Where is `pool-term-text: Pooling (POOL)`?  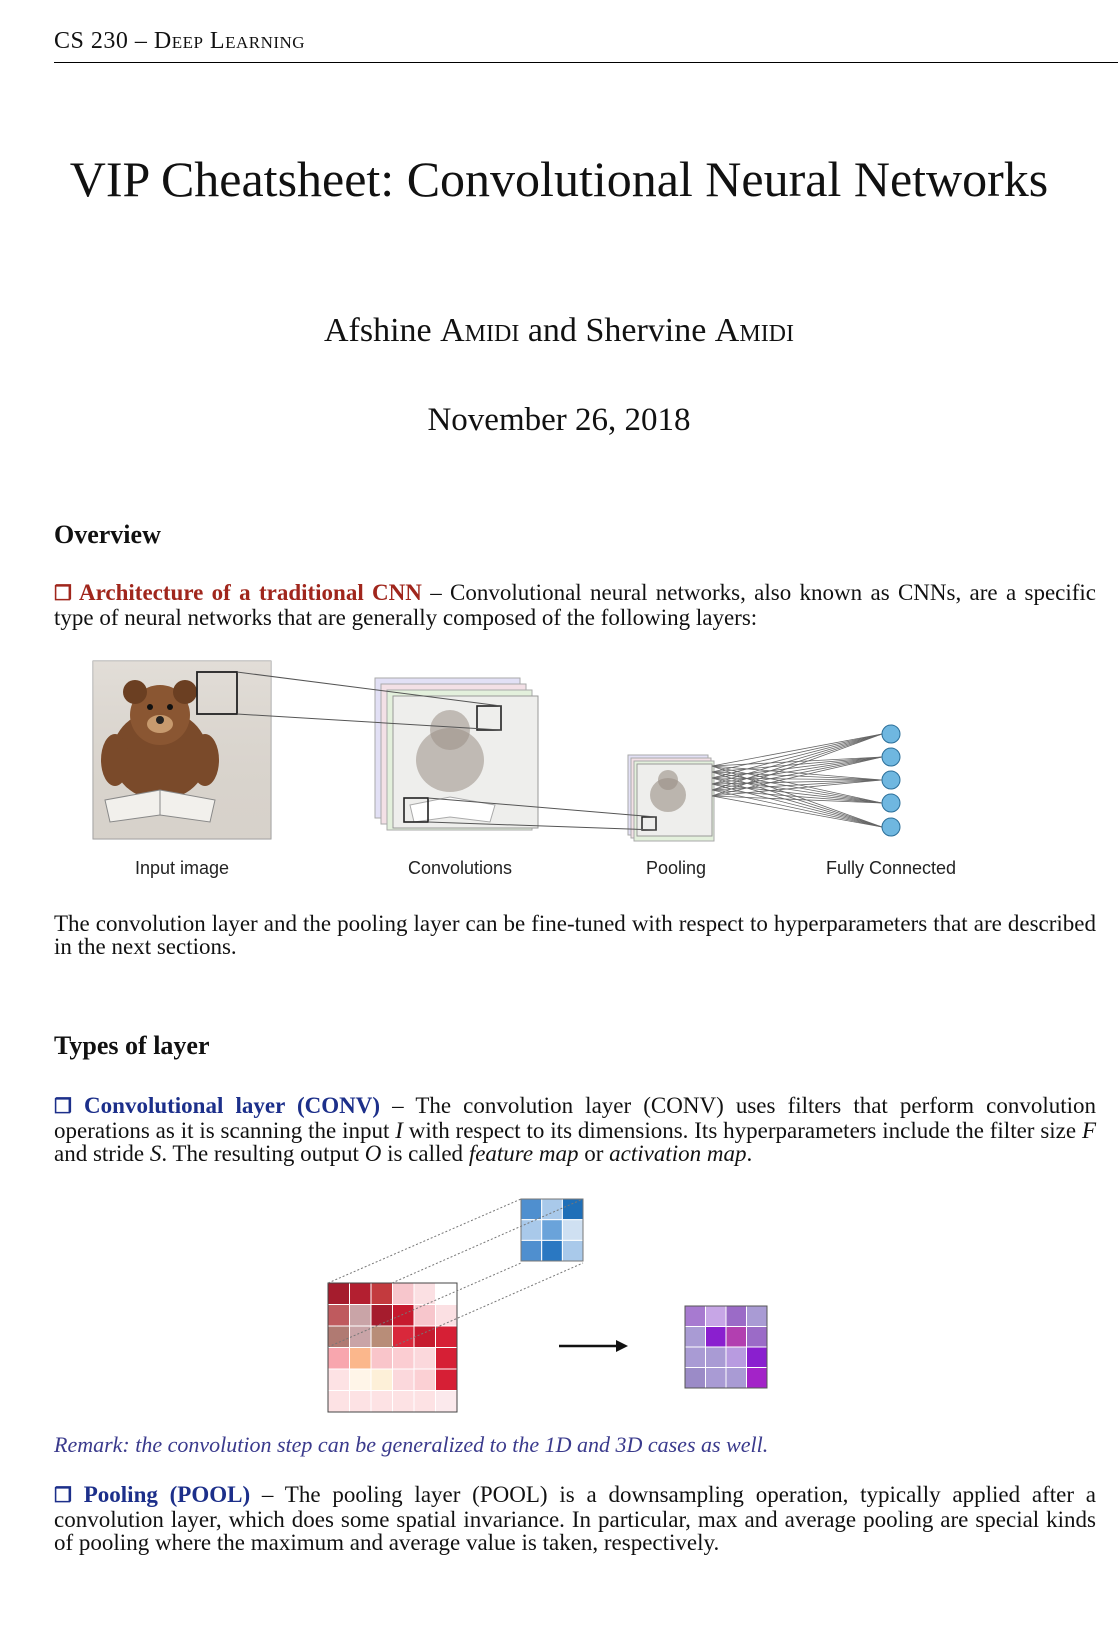
pool-term-text: Pooling (POOL) is located at coordinates (167, 1494).